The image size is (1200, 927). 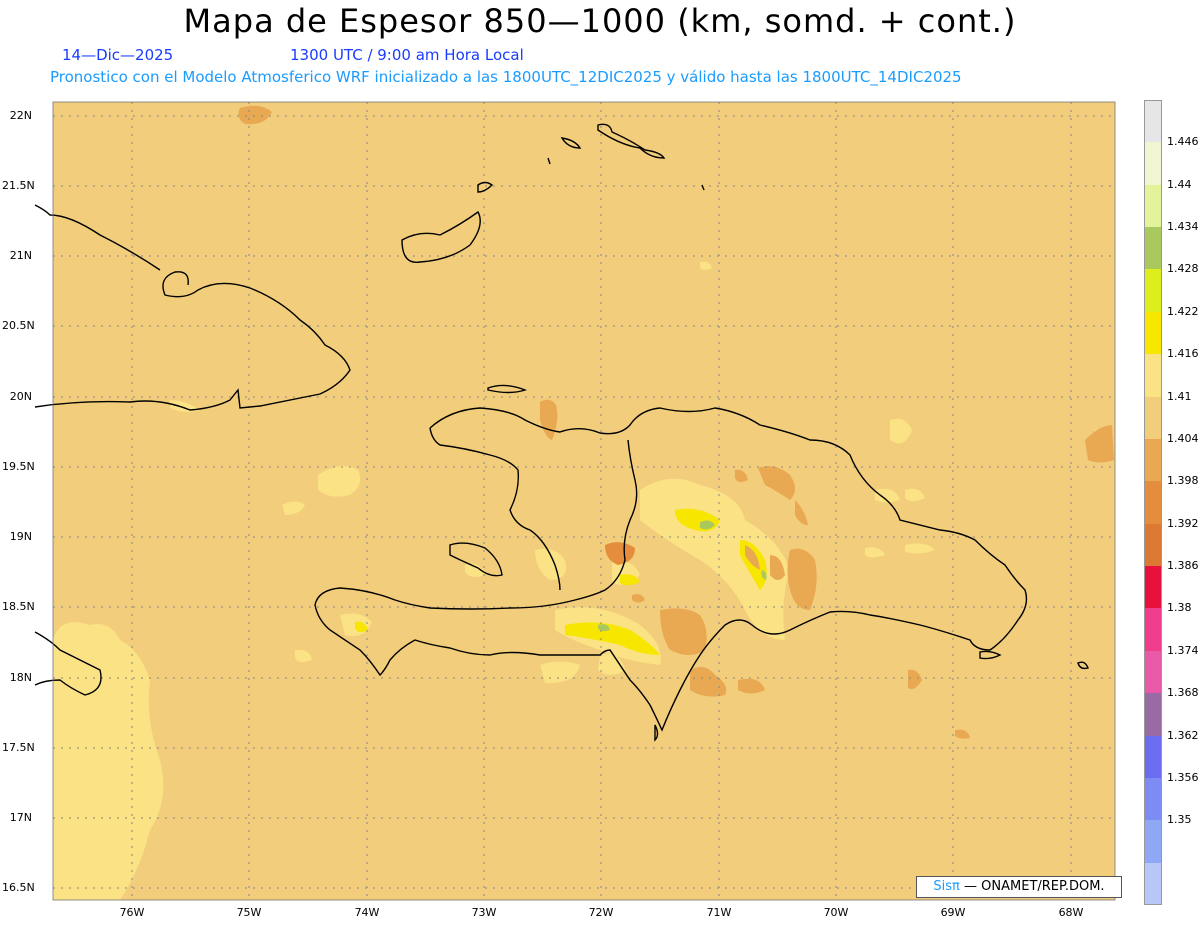 What do you see at coordinates (1183, 481) in the screenshot?
I see `colorbar-label: 1.398` at bounding box center [1183, 481].